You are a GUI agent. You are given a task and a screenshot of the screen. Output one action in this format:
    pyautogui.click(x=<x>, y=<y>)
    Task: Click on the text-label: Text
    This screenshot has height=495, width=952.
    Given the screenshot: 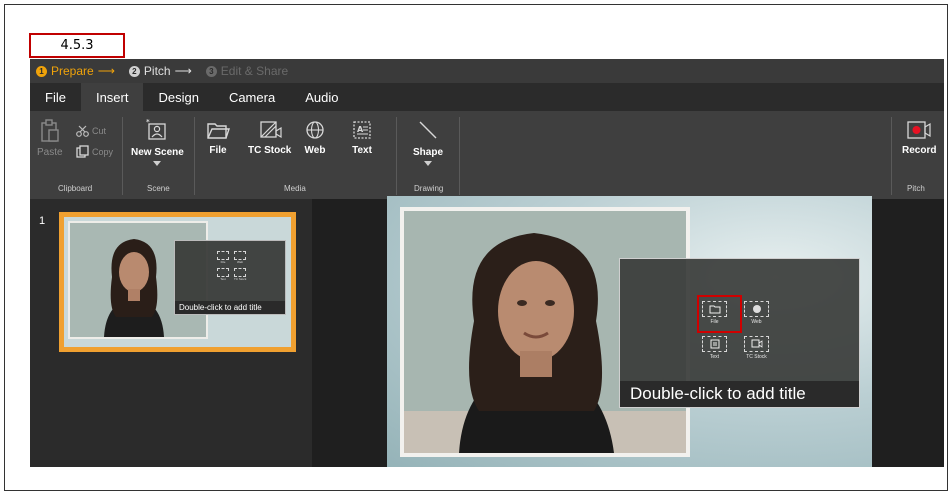 What is the action you would take?
    pyautogui.click(x=362, y=150)
    